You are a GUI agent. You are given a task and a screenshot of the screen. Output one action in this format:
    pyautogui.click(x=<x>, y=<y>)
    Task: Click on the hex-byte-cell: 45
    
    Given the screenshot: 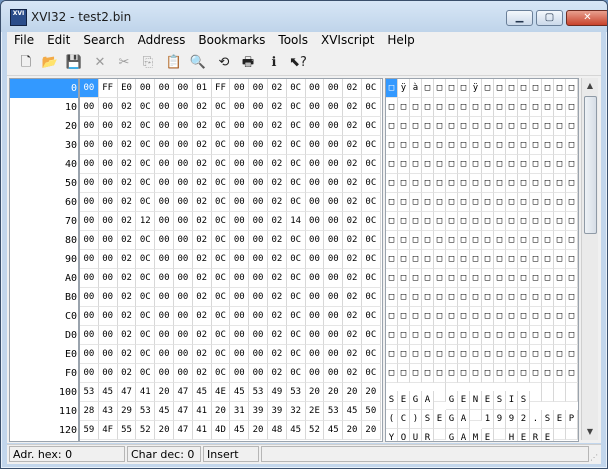 What is the action you would take?
    pyautogui.click(x=352, y=411)
    